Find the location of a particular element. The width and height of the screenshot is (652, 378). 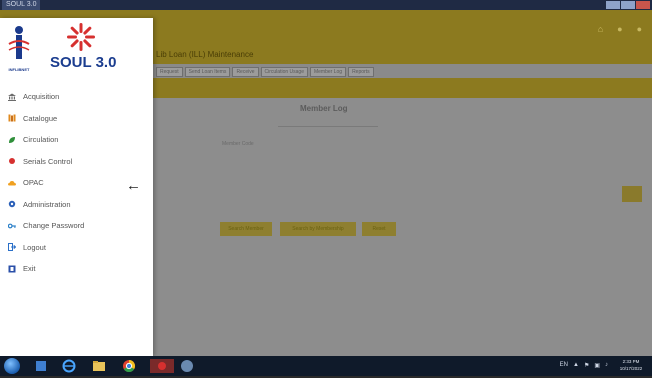

key-icon is located at coordinates (12, 226).